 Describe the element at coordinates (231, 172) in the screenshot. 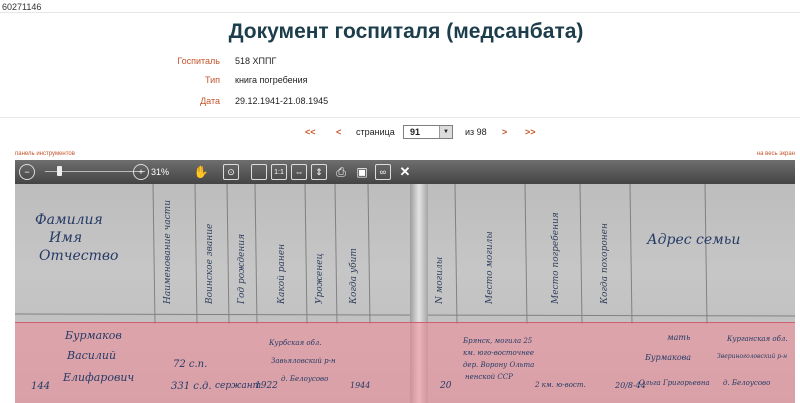

I see `zoom-area-icon: ⊙` at that location.